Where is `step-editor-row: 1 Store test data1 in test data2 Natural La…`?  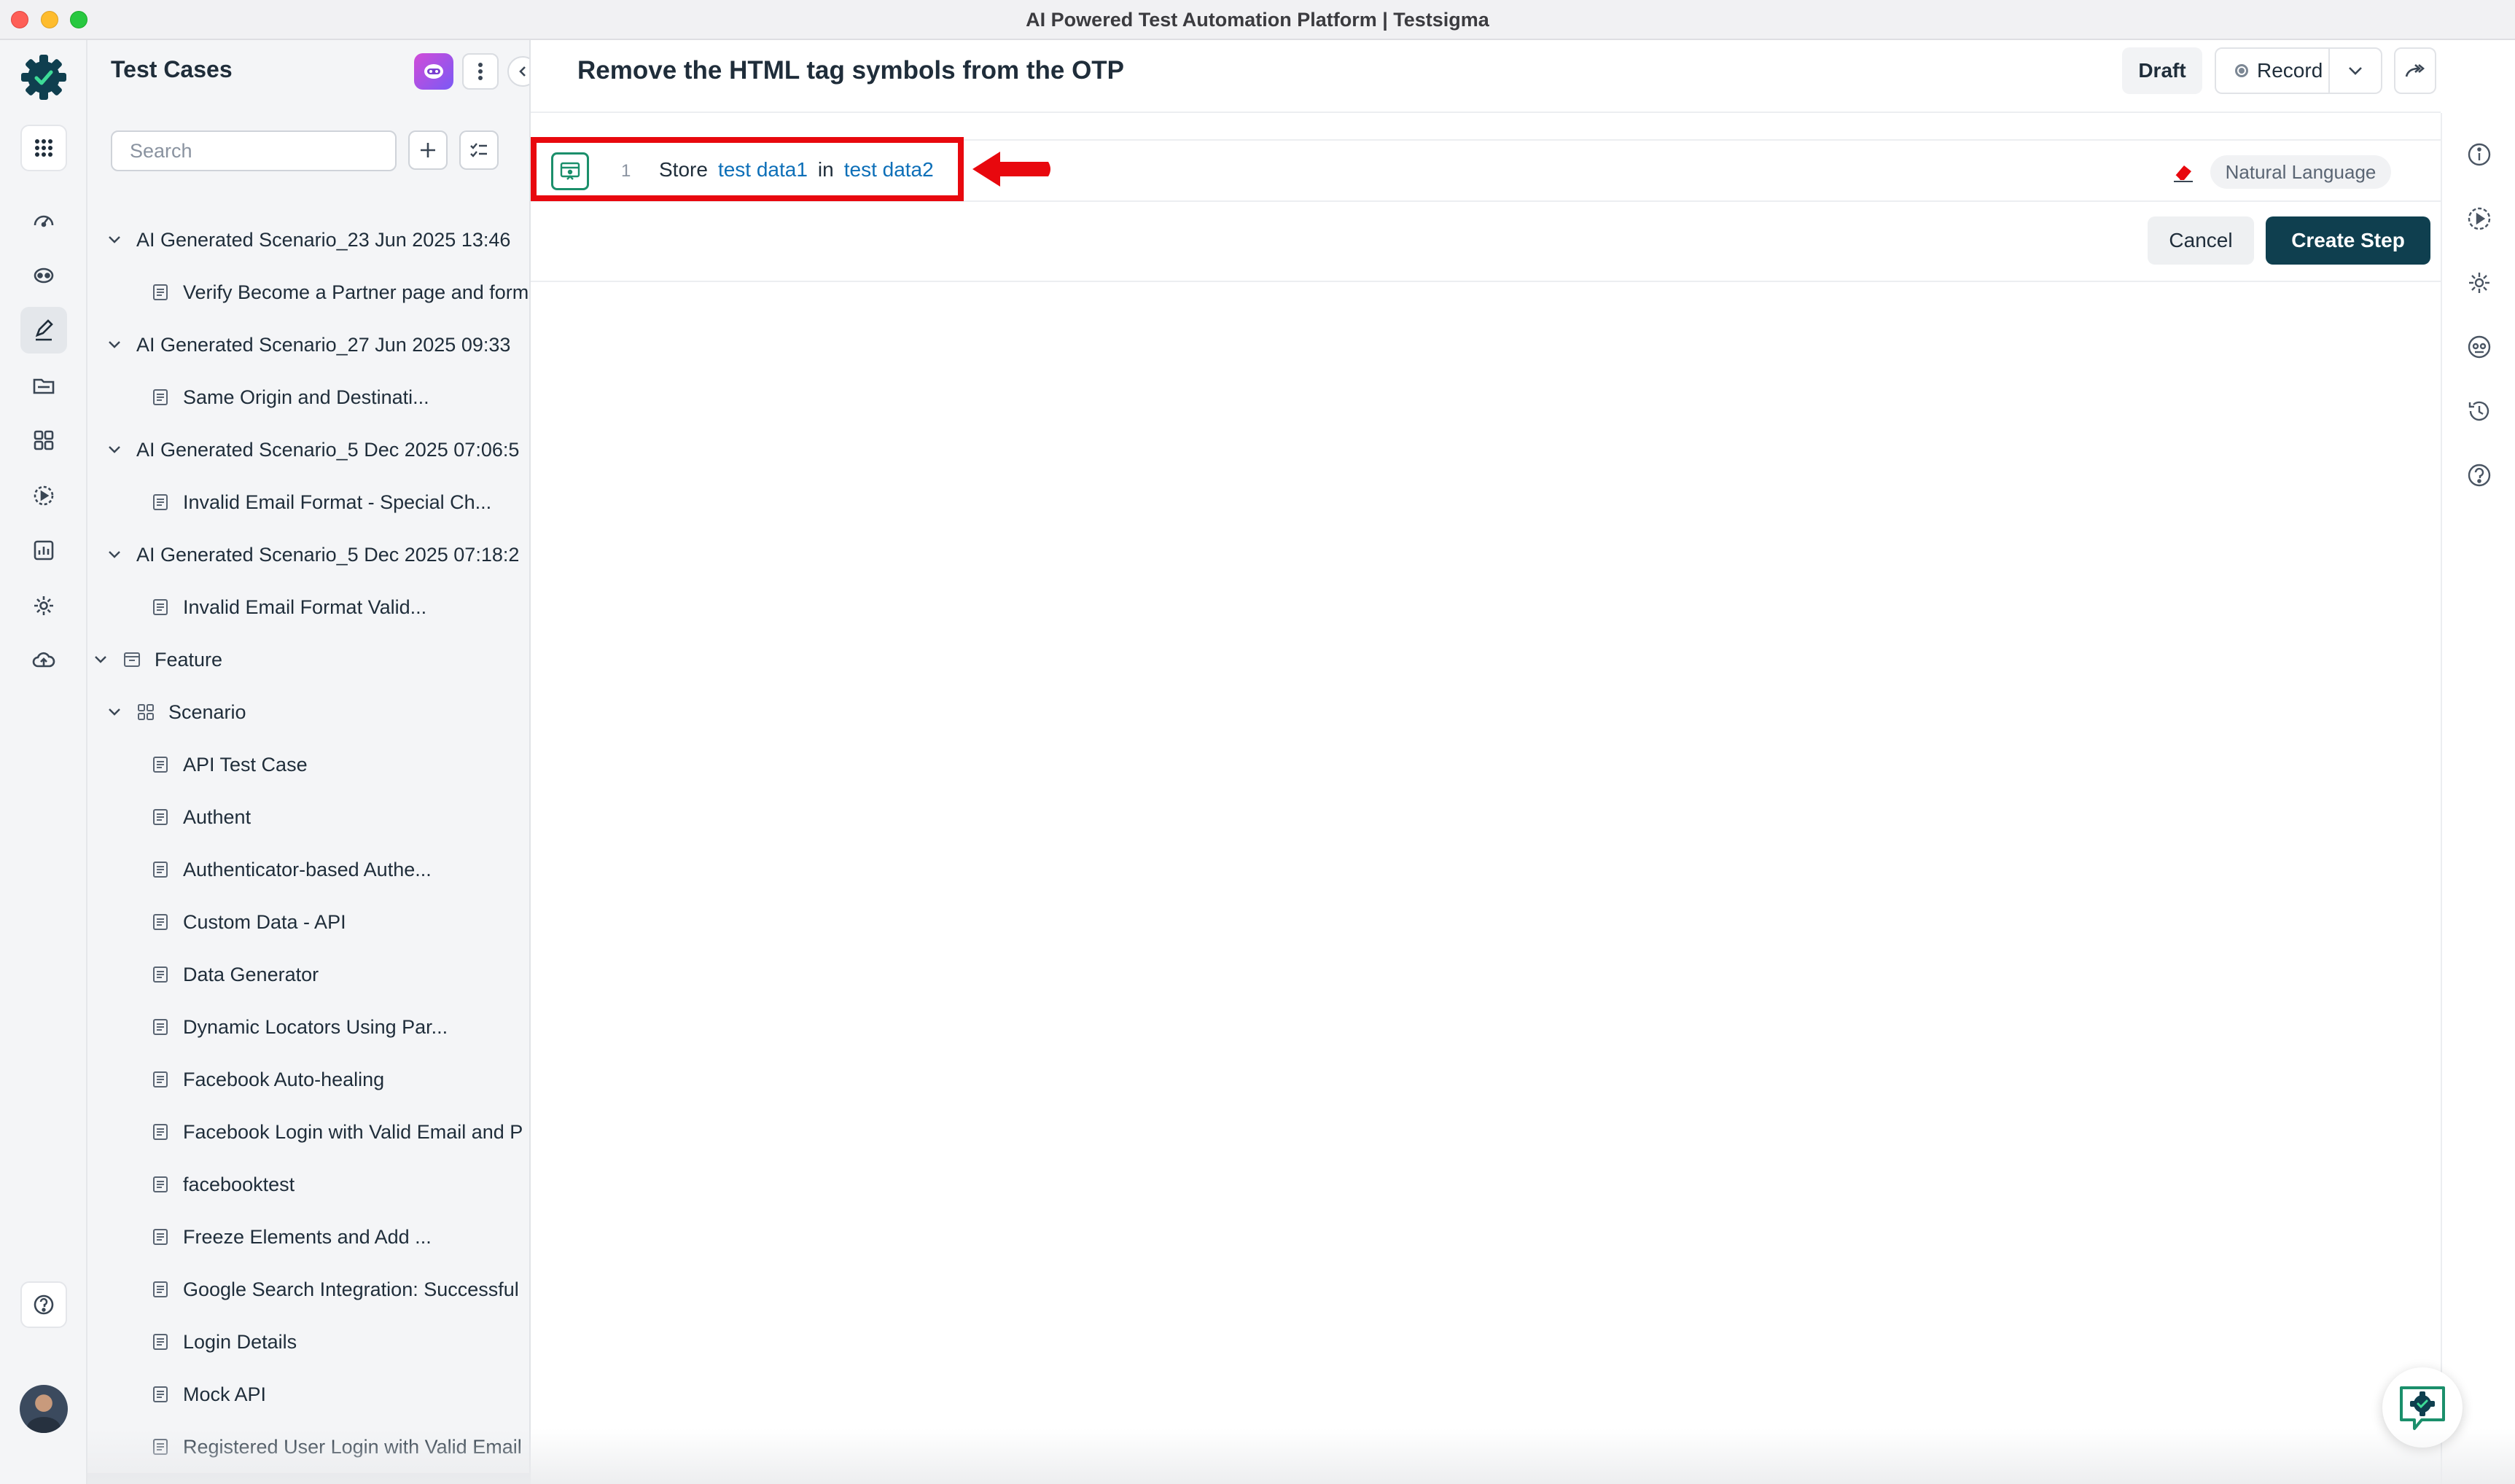
step-editor-row: 1 Store test data1 in test data2 Natural La… is located at coordinates (1486, 170).